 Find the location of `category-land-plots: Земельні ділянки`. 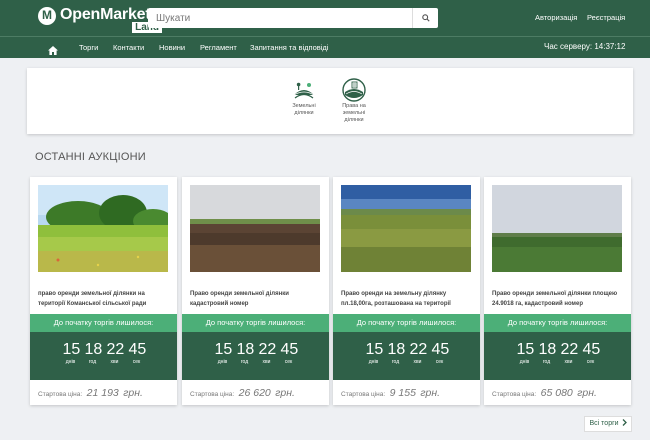

category-land-plots: Земельні ділянки is located at coordinates (304, 97).